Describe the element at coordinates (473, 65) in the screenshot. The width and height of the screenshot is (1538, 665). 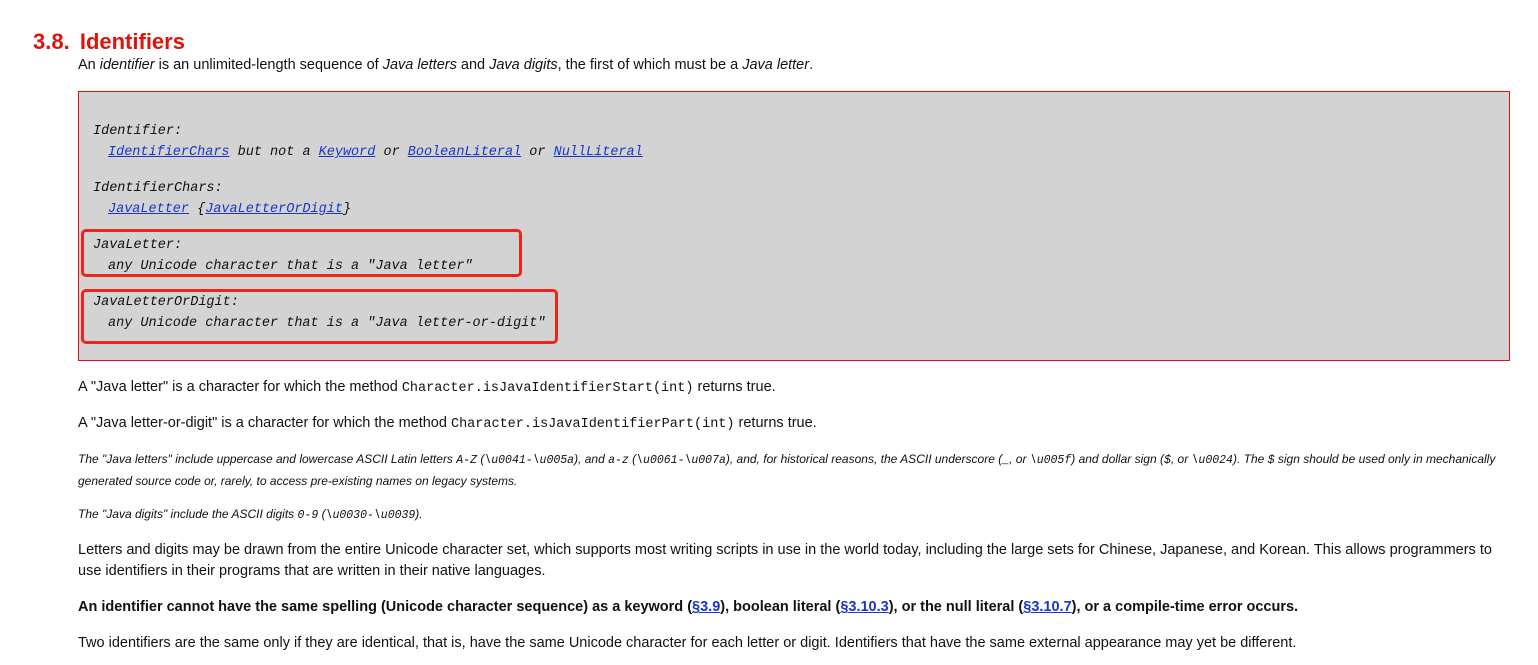
I see `intro-text: and` at that location.